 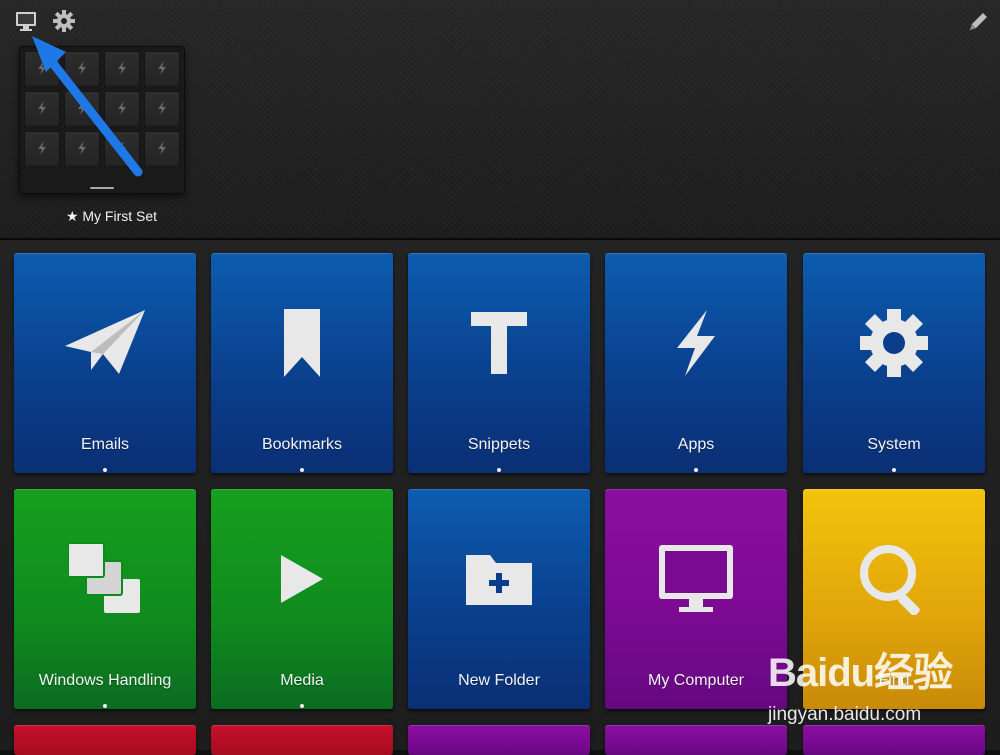 I want to click on tile-system: System, so click(x=894, y=363).